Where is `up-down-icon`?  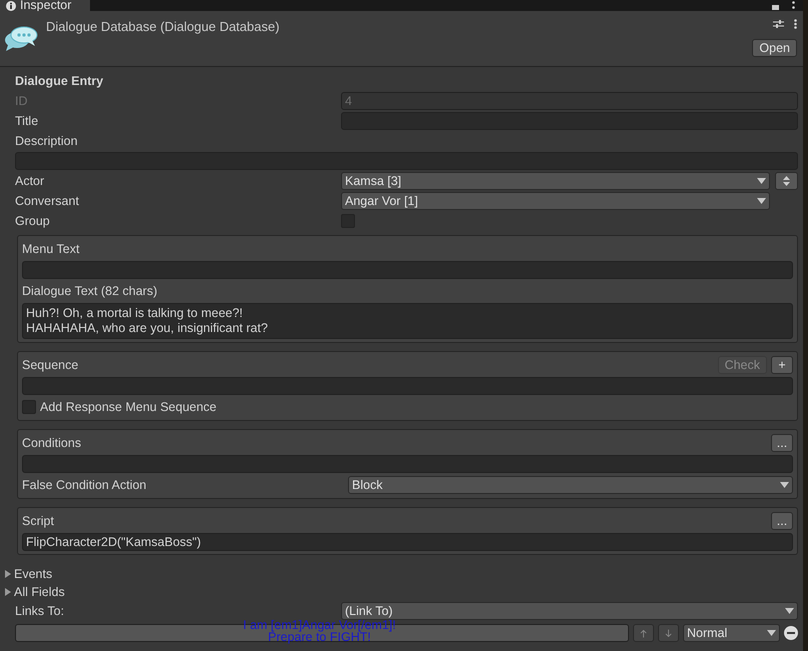 up-down-icon is located at coordinates (786, 181).